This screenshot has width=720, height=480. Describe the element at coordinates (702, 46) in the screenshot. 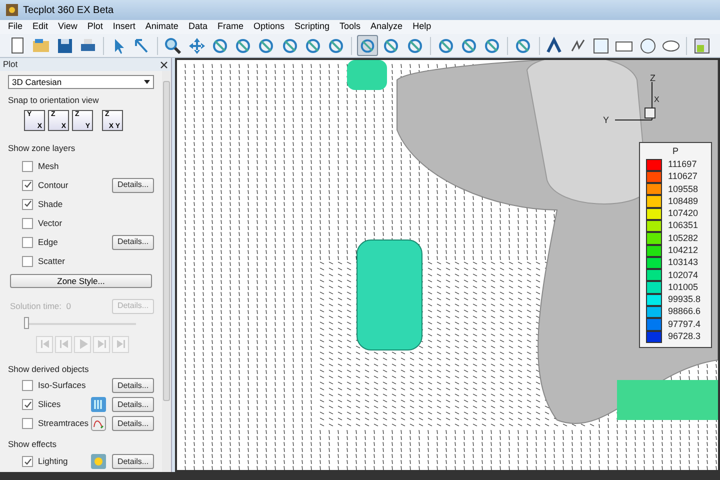

I see `frame-icon` at that location.